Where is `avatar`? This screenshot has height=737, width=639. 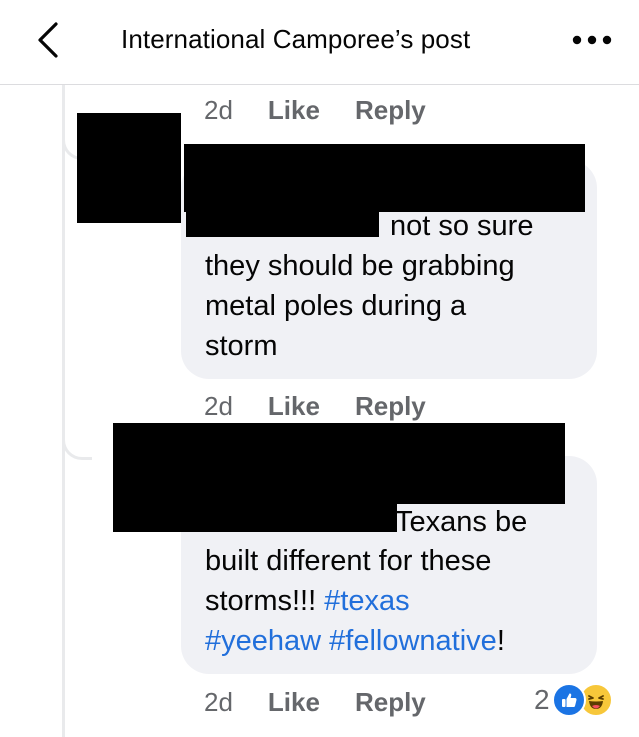 avatar is located at coordinates (129, 168).